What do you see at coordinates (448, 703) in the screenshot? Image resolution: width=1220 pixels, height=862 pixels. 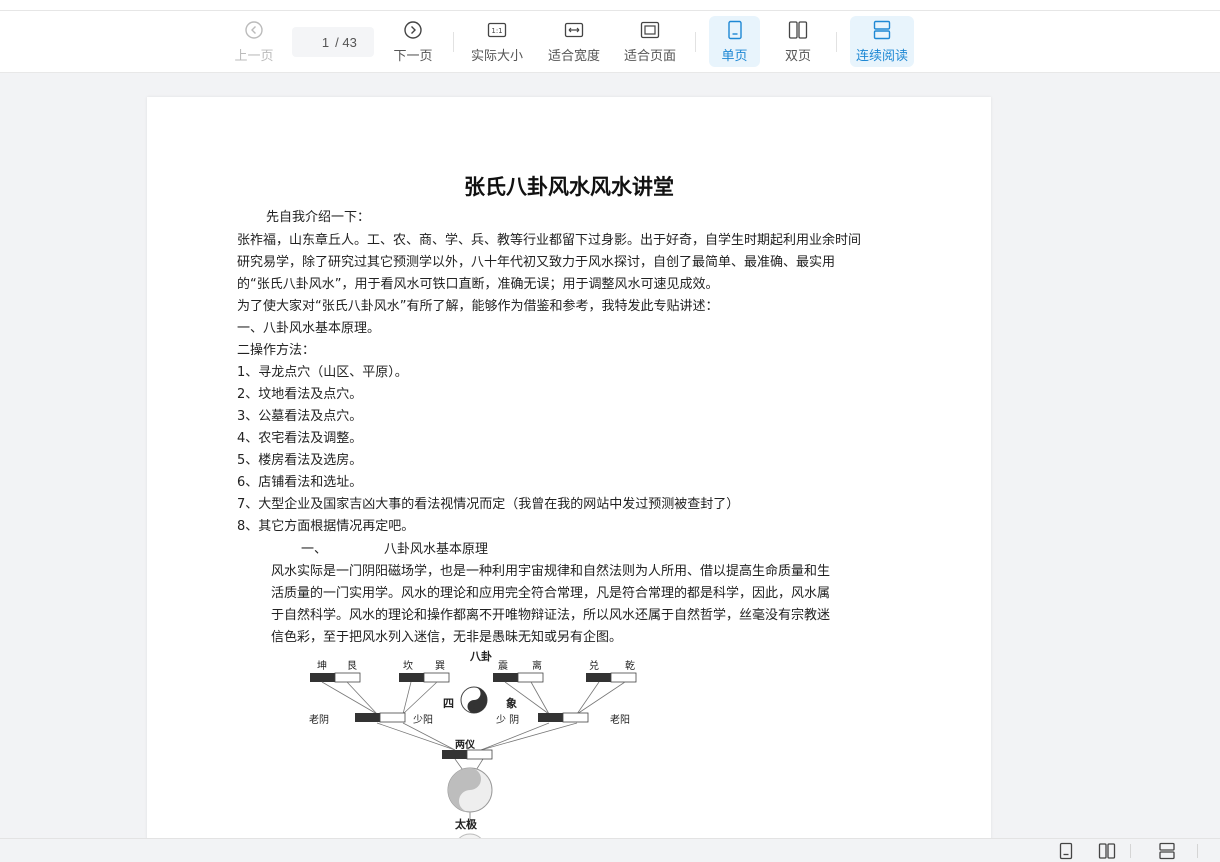 I see `sixiang-label: 四` at bounding box center [448, 703].